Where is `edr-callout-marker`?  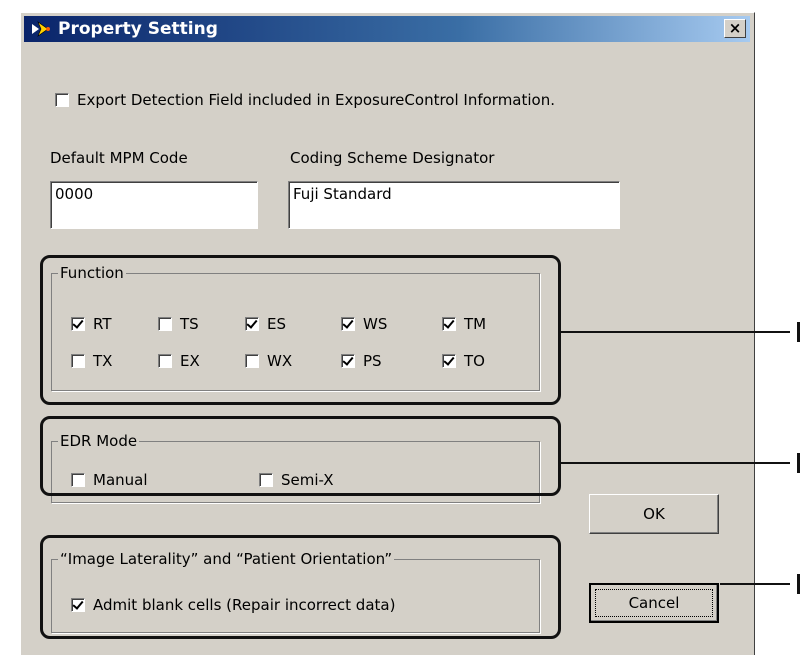 edr-callout-marker is located at coordinates (798, 463).